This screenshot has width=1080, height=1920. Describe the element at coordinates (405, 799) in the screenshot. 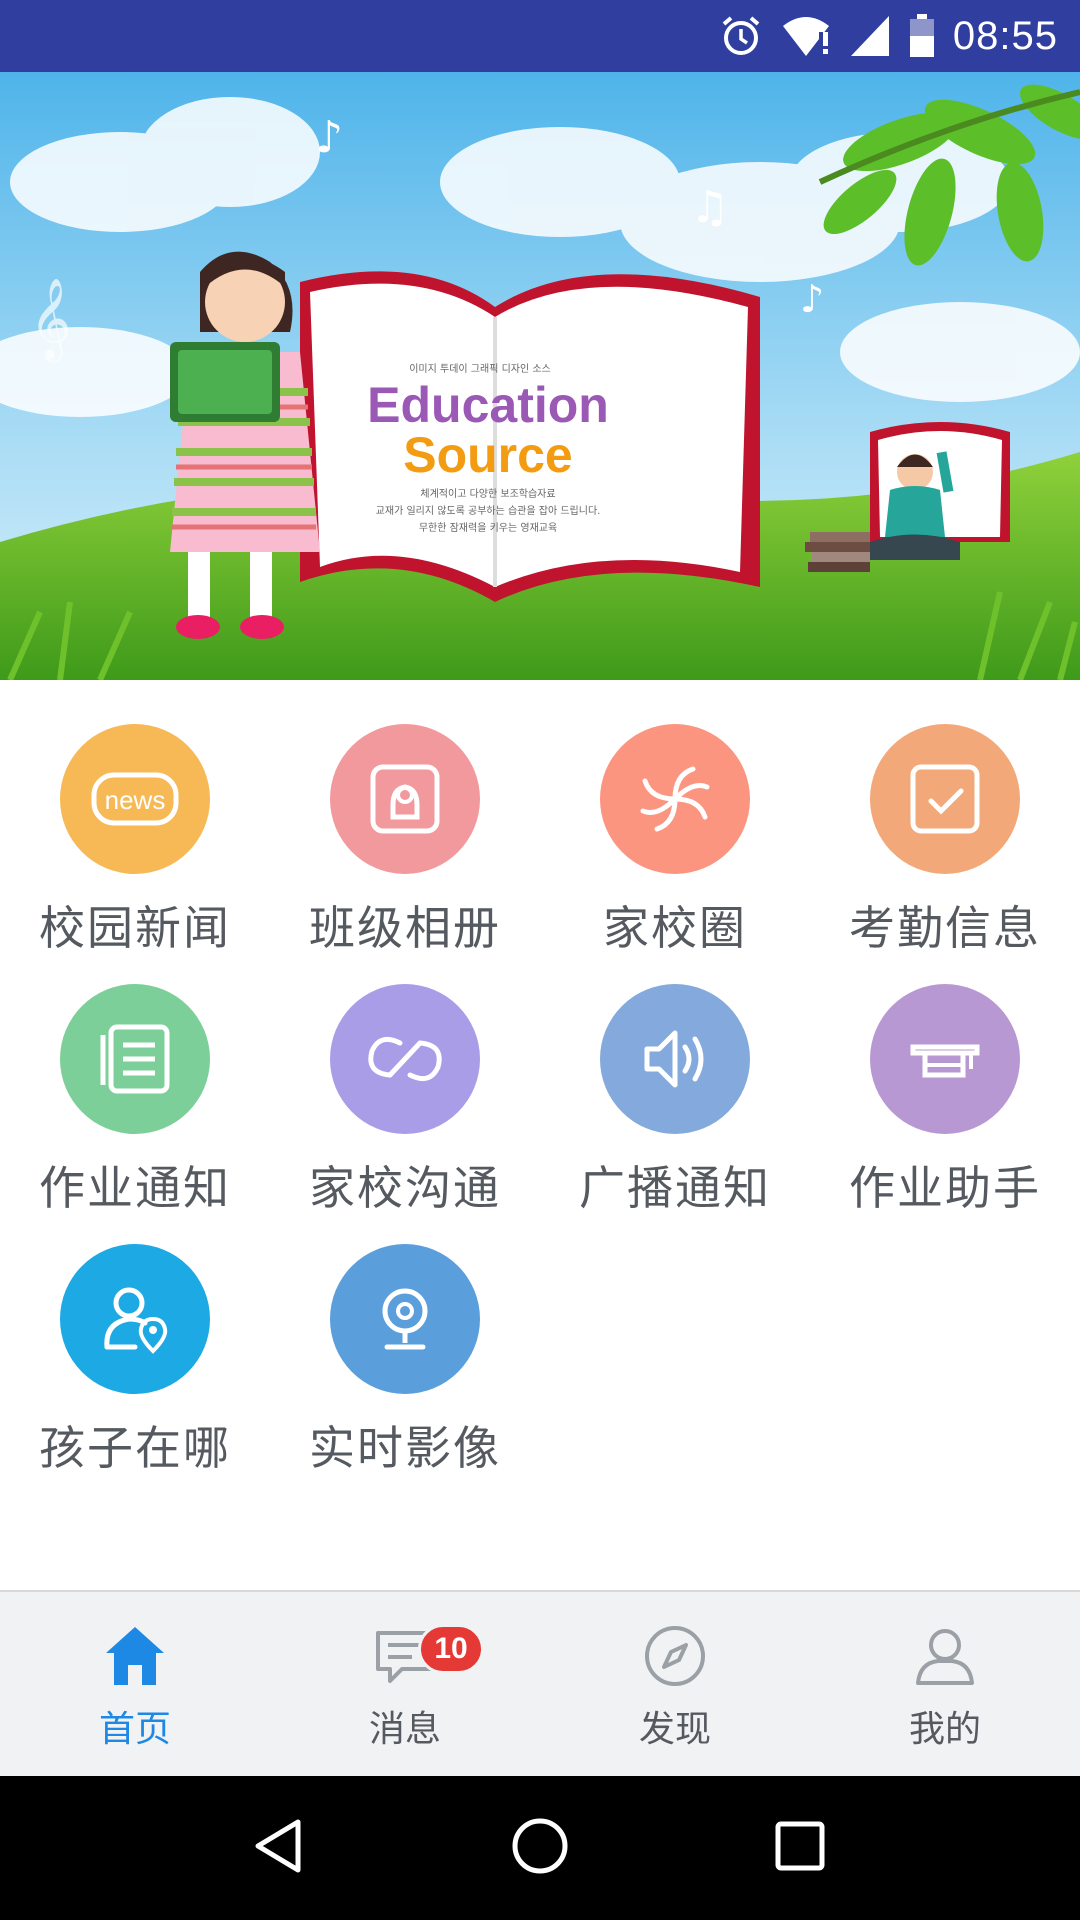

I see `album-icon` at that location.